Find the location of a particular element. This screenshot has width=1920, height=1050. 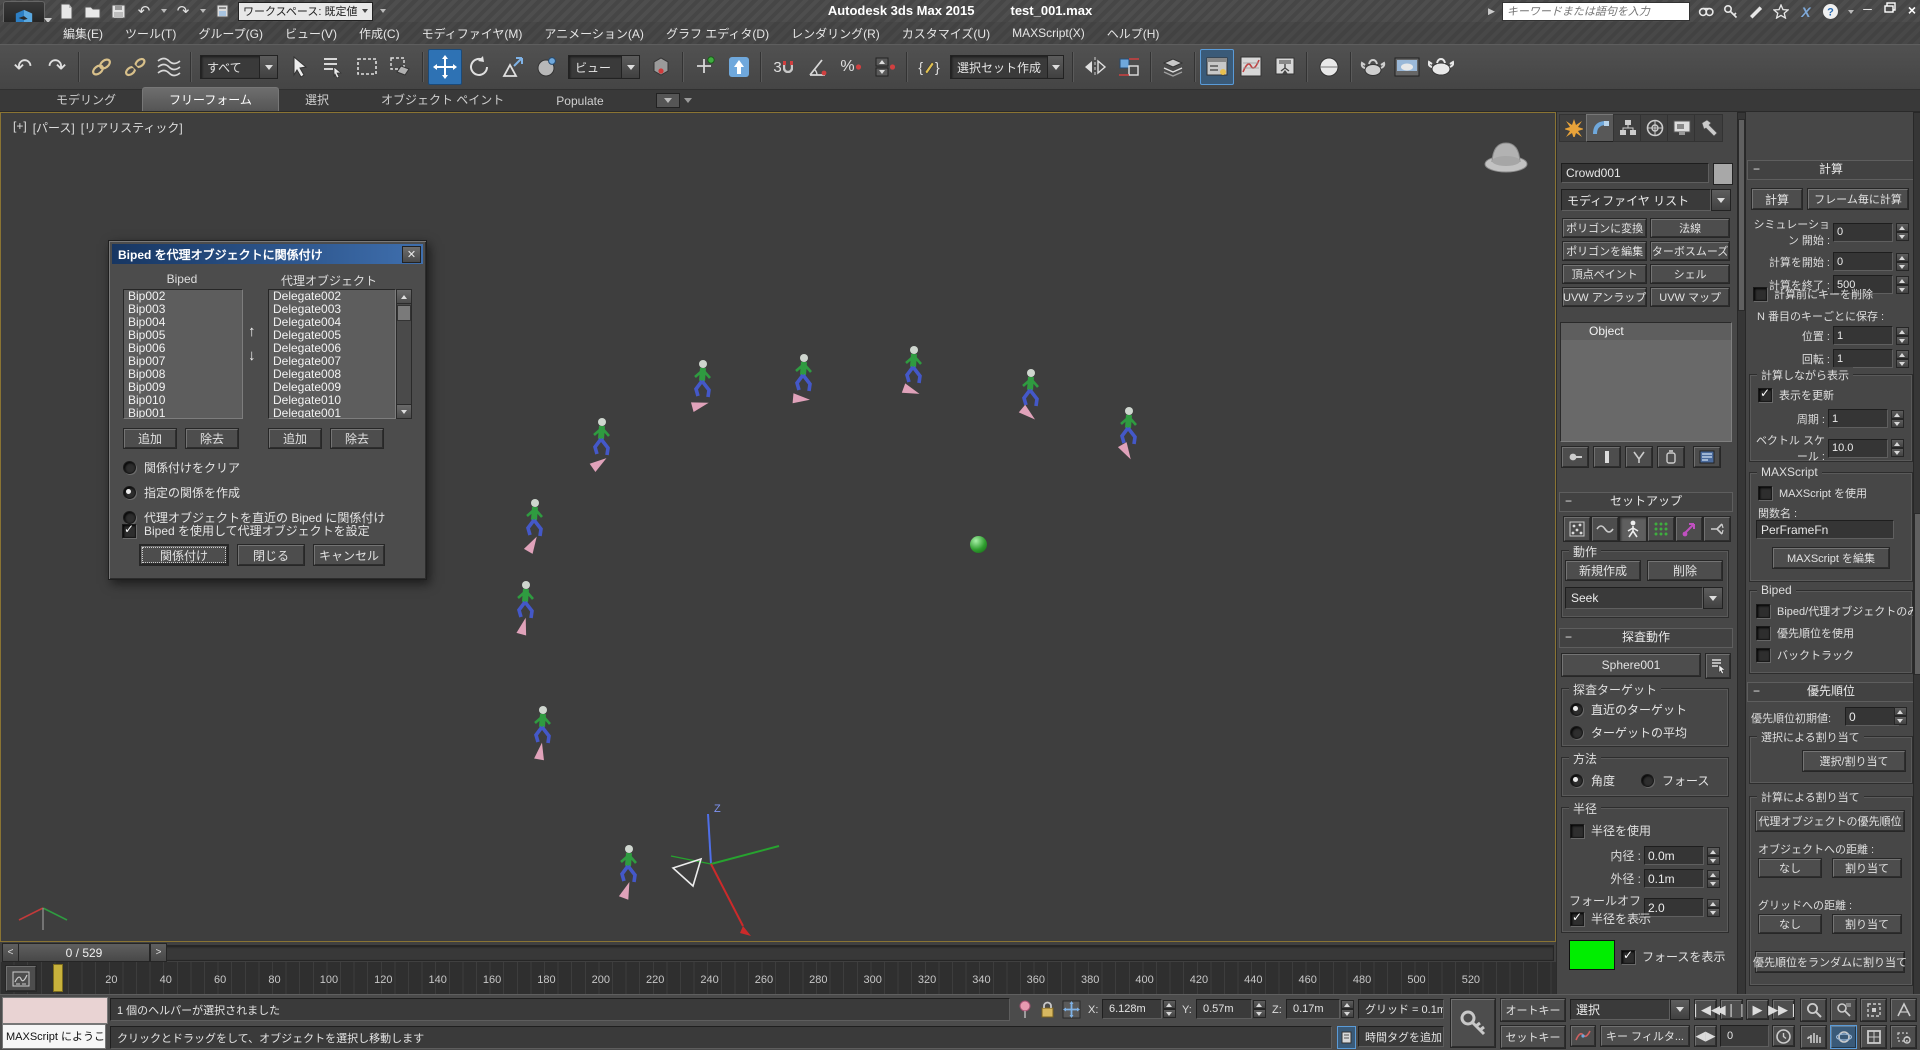

delete-keys-checkbox: 計算前にキーを削除 is located at coordinates (1813, 294).